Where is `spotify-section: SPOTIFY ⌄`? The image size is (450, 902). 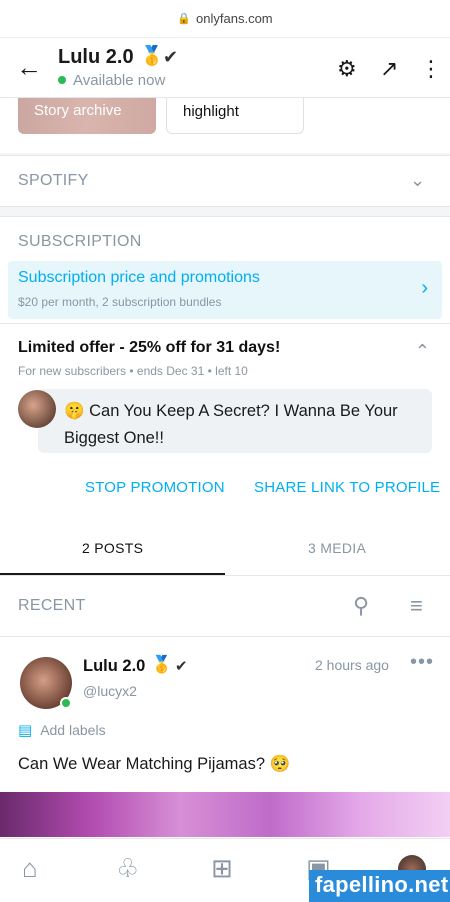
spotify-section: SPOTIFY ⌄ is located at coordinates (225, 181).